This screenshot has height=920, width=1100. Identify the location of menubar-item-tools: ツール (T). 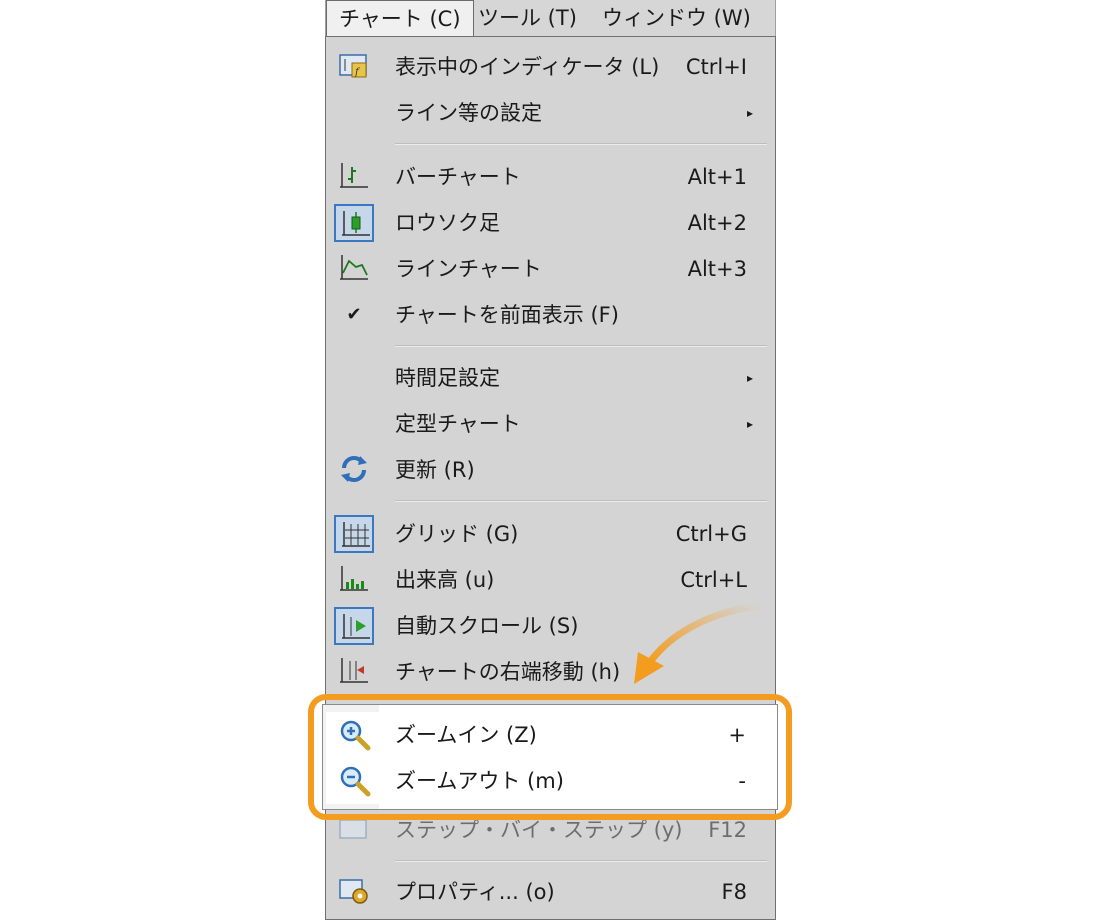
(527, 18).